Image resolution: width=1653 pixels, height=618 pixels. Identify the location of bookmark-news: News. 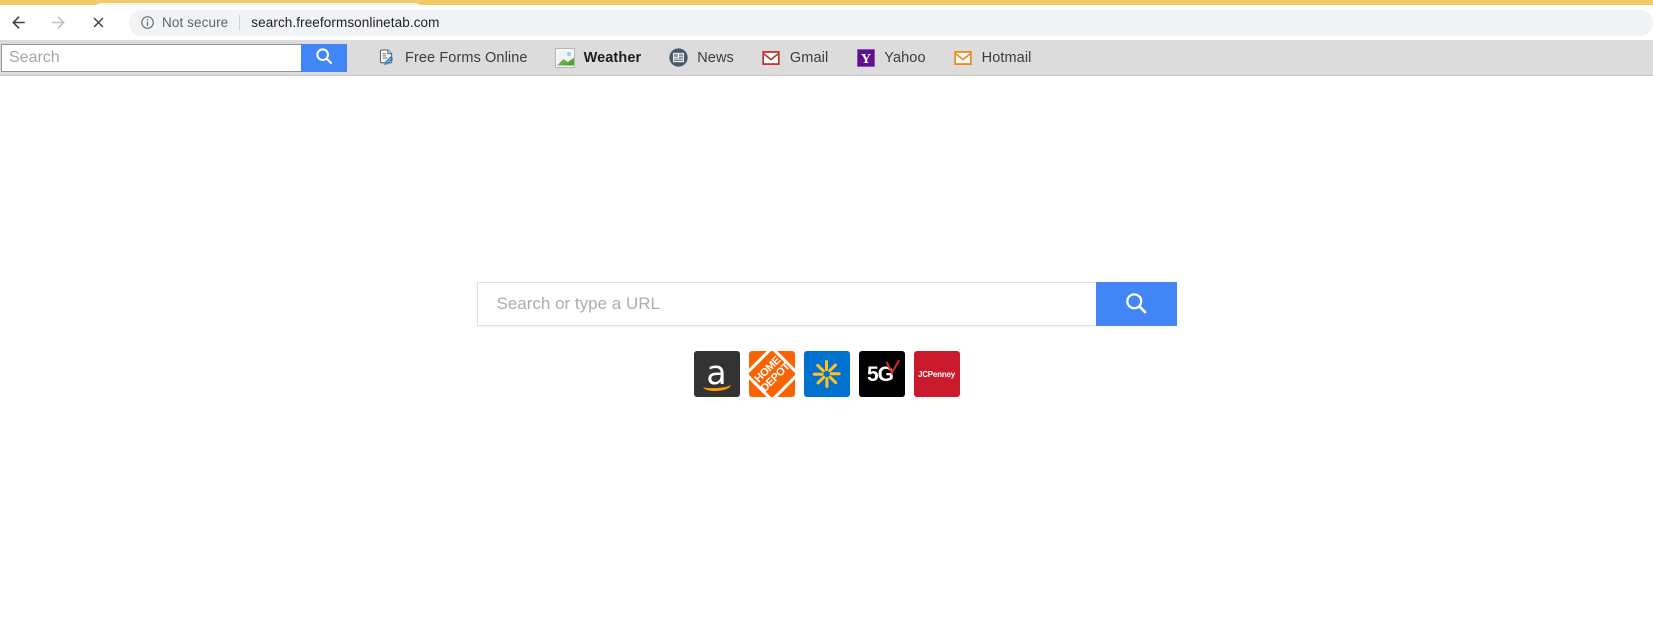
(701, 58).